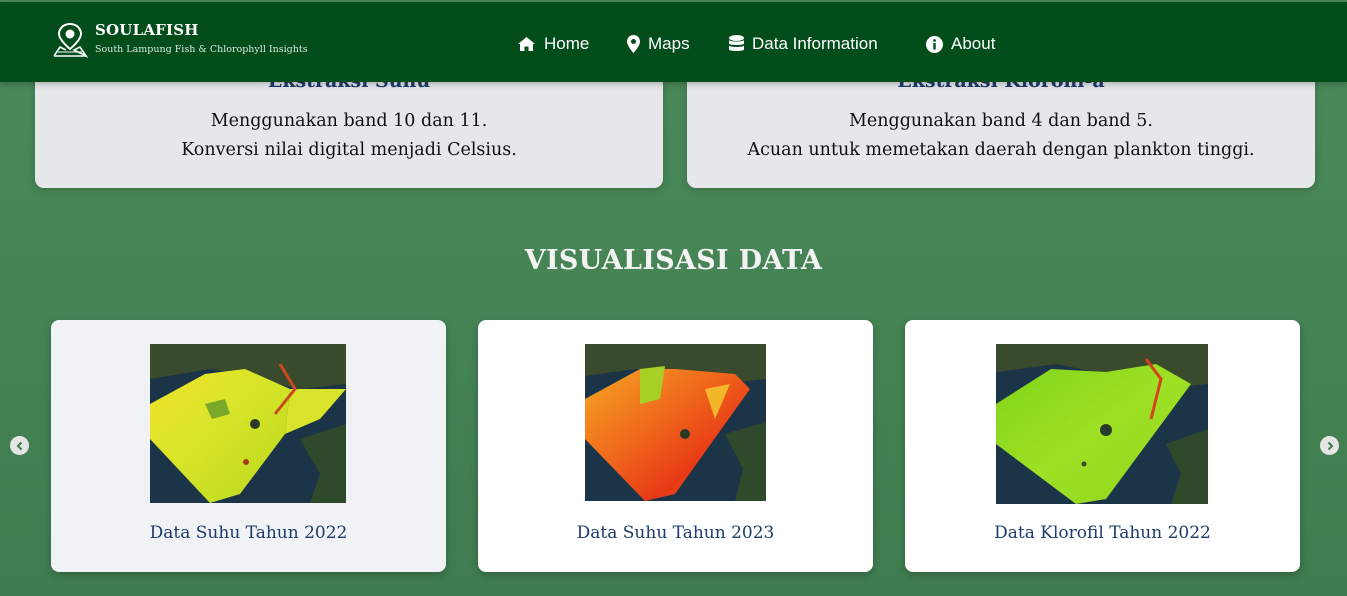  What do you see at coordinates (349, 121) in the screenshot?
I see `info-card-line: Menggunakan band 10 dan 11.` at bounding box center [349, 121].